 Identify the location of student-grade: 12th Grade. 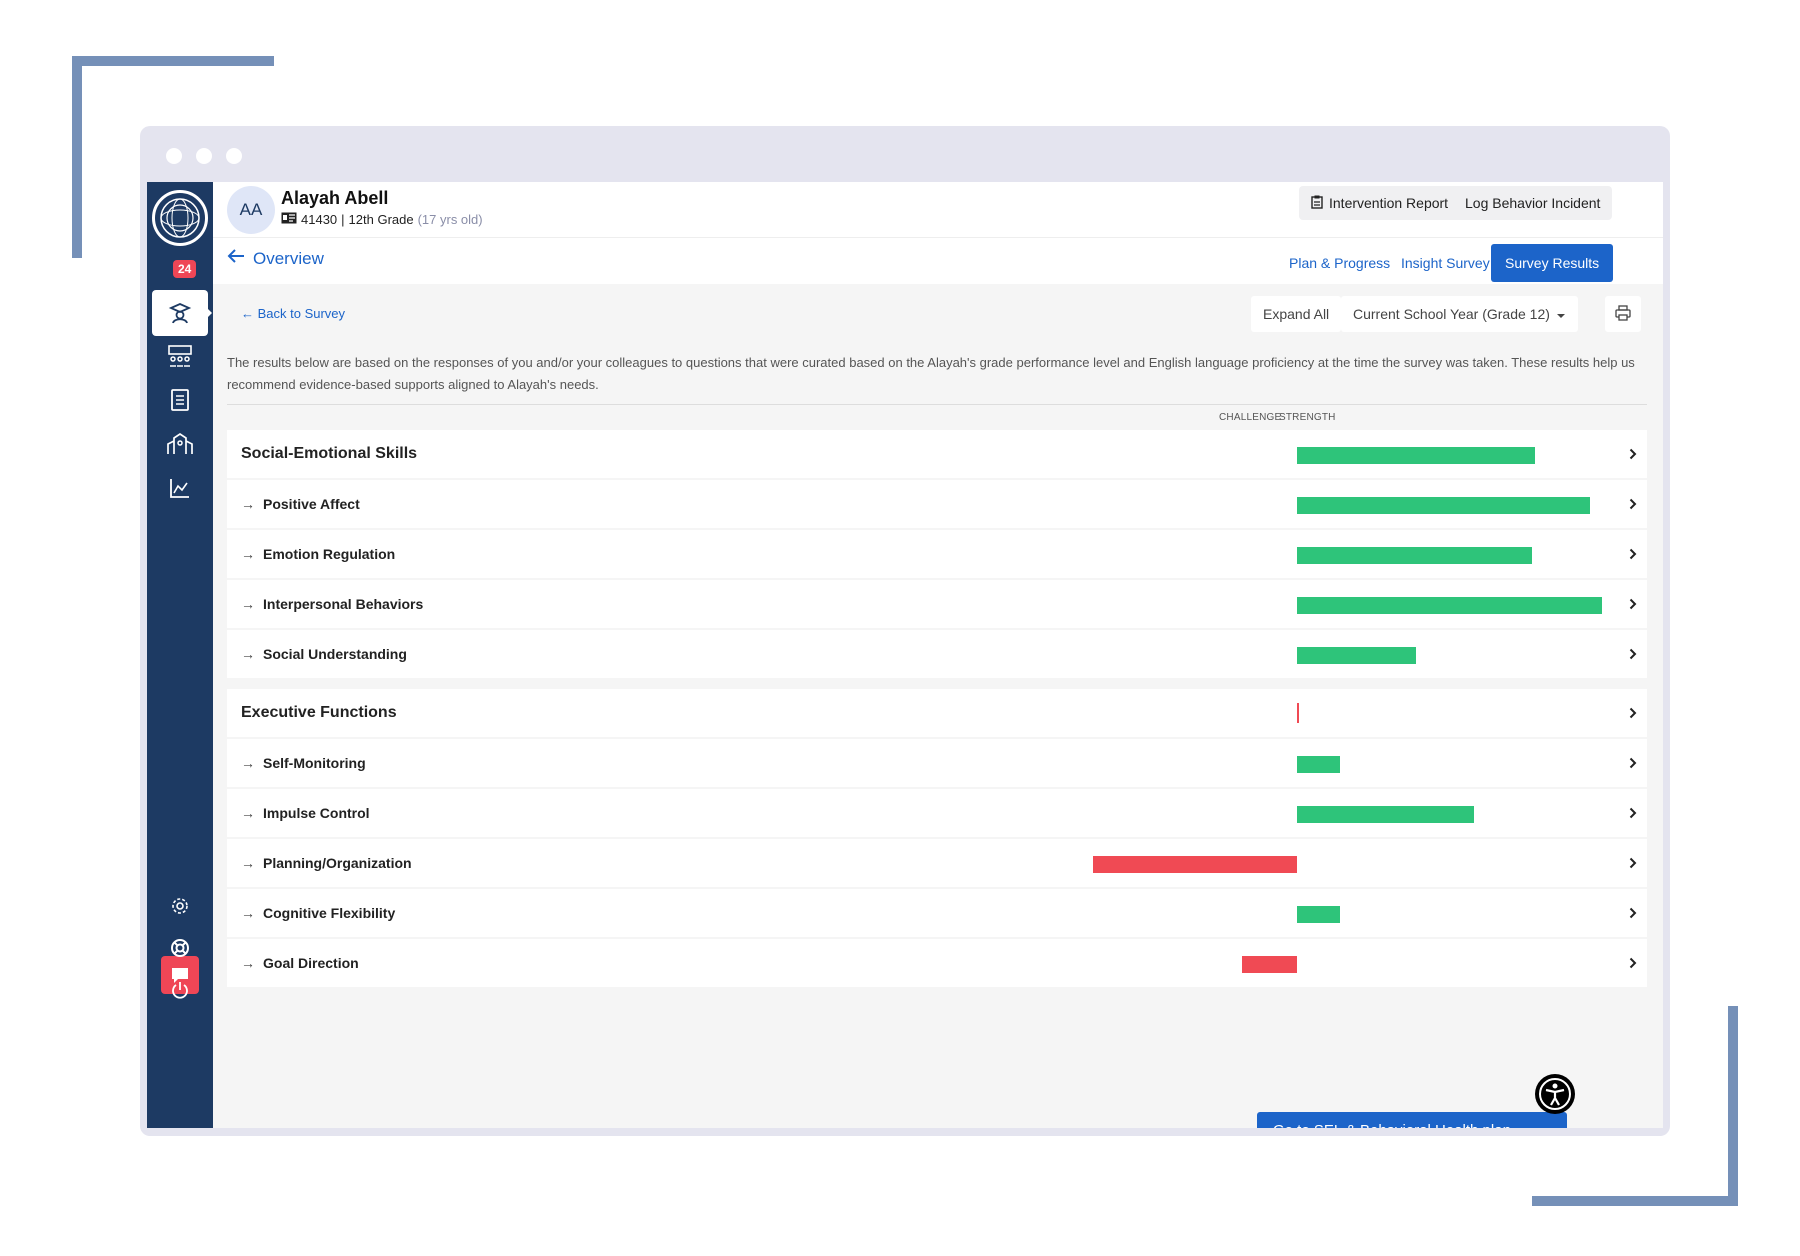
(381, 219).